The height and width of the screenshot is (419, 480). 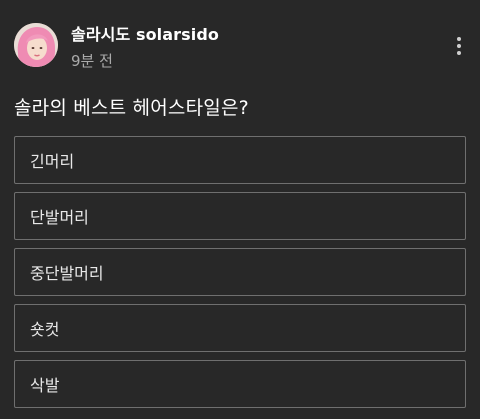 What do you see at coordinates (240, 216) in the screenshot?
I see `poll-option-2: 단발머리` at bounding box center [240, 216].